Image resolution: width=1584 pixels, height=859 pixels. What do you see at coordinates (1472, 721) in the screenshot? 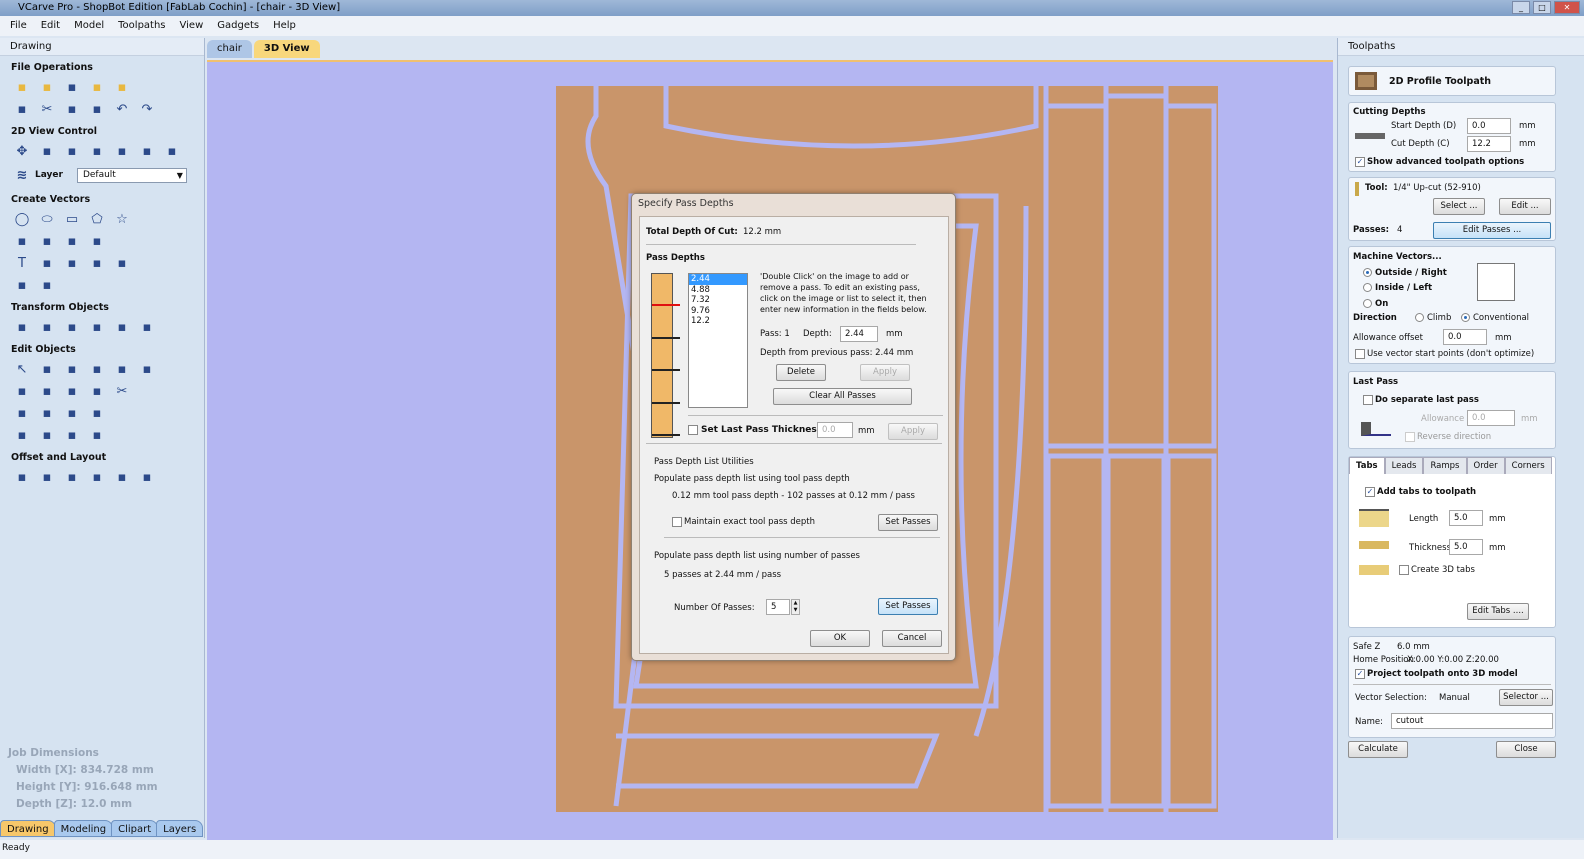
I see `toolpath-name-input: cutout` at bounding box center [1472, 721].